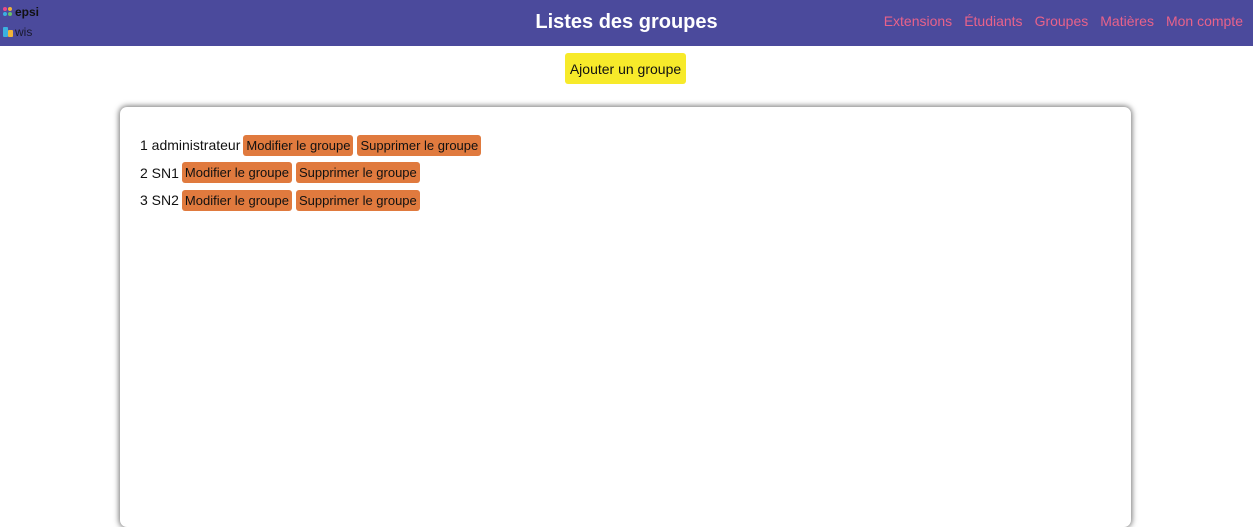 Image resolution: width=1253 pixels, height=527 pixels. I want to click on nav-matieres: Matières, so click(1127, 21).